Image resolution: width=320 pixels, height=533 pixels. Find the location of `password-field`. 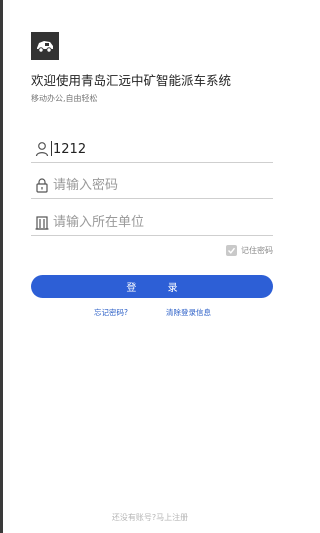

password-field is located at coordinates (152, 185).